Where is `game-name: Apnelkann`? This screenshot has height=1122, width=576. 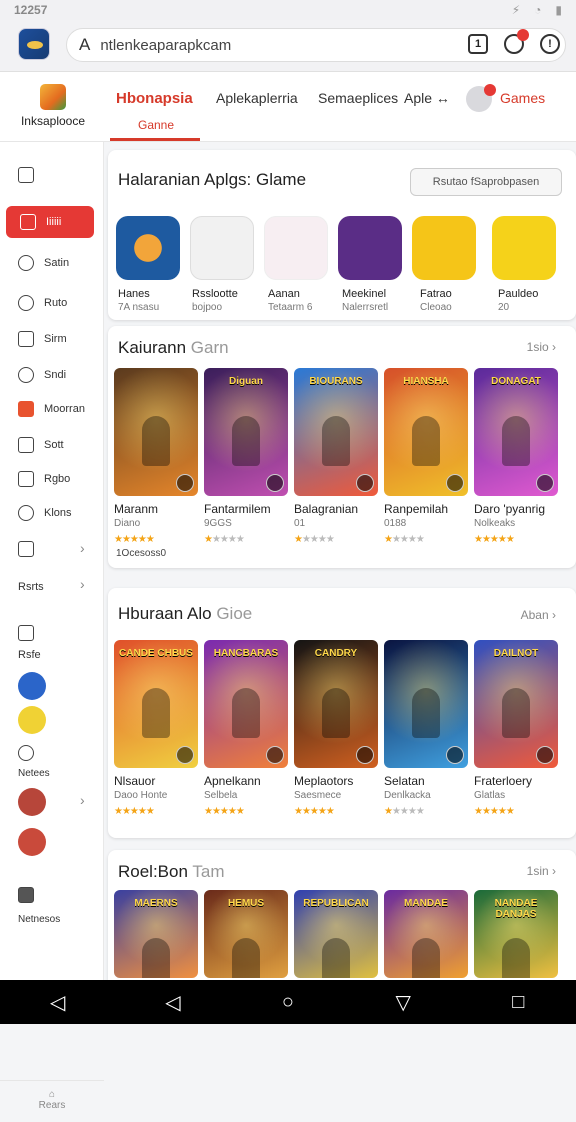
game-name: Apnelkann is located at coordinates (232, 781).